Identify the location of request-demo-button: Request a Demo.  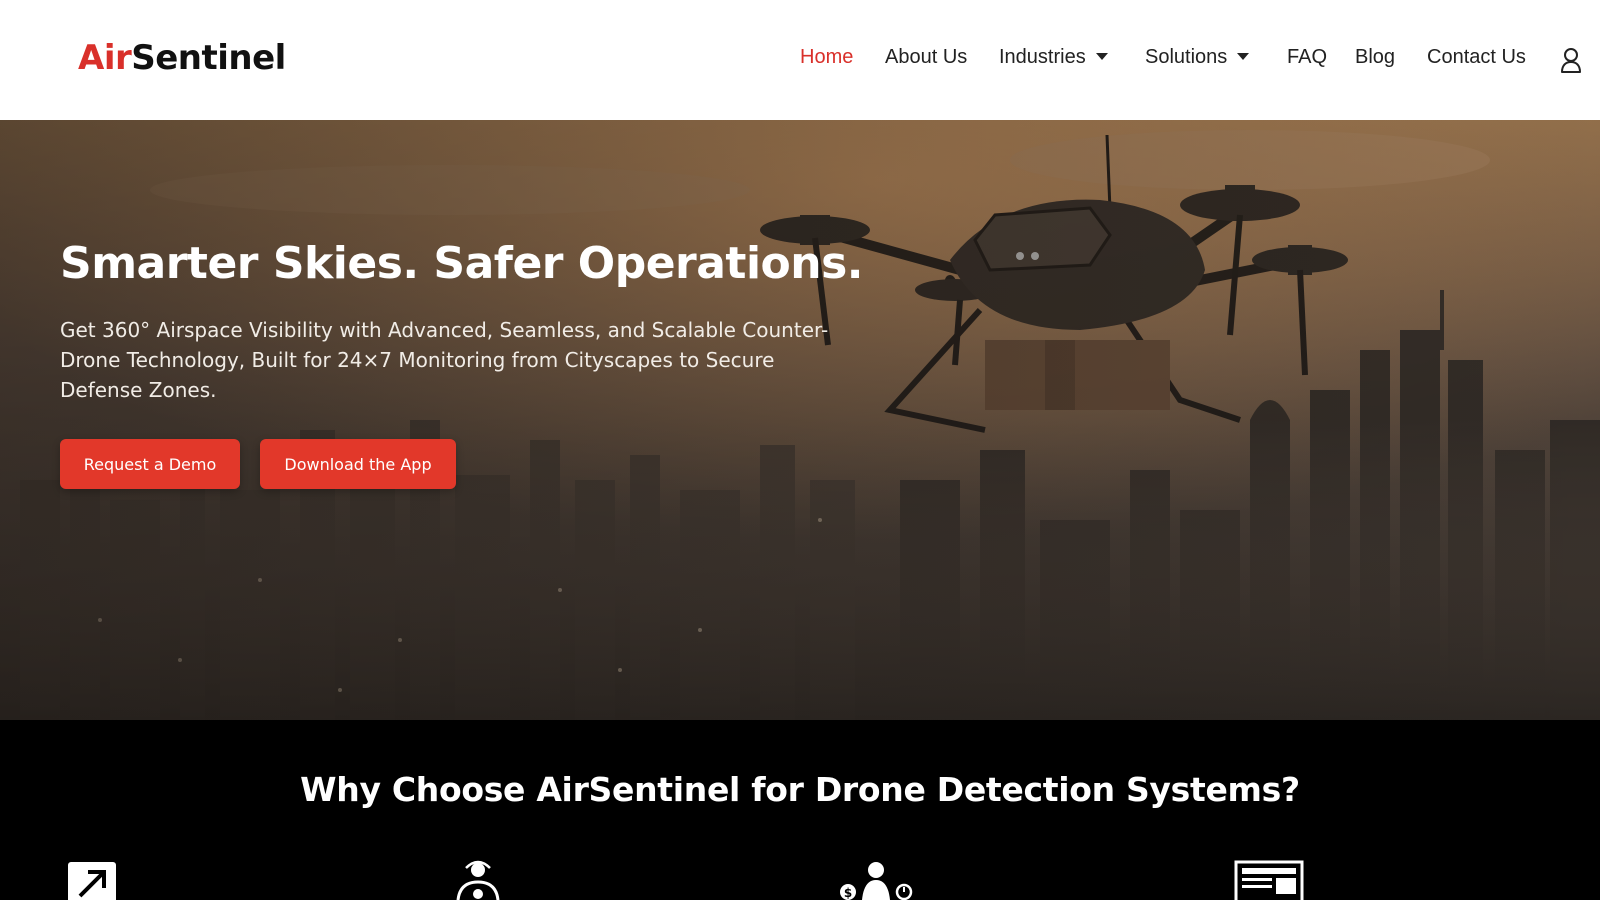
(150, 464).